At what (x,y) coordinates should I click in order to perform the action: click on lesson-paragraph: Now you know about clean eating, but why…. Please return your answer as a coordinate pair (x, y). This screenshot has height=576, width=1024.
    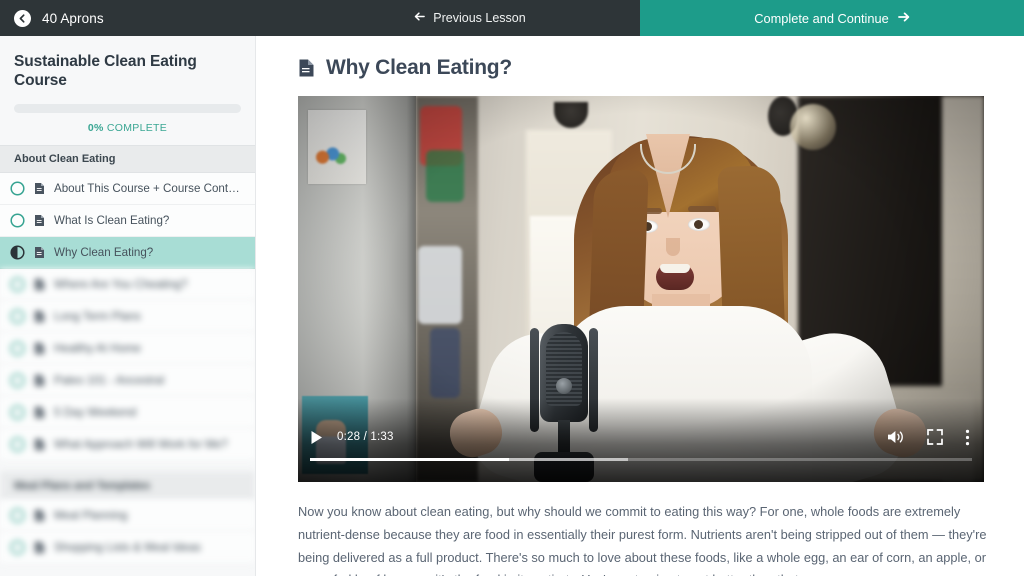
    Looking at the image, I should click on (642, 540).